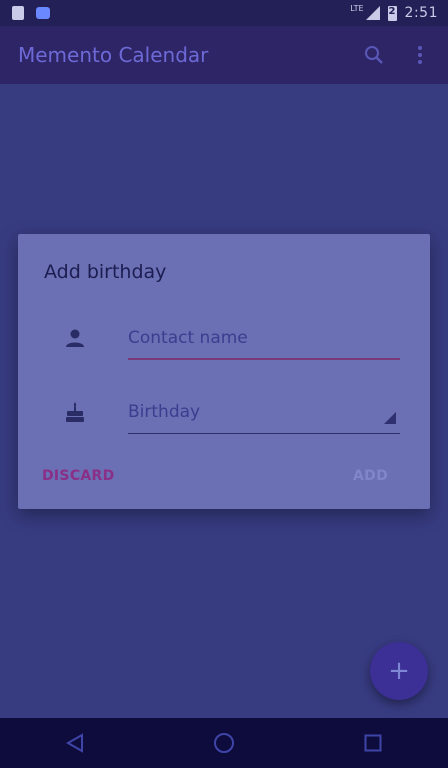 This screenshot has height=768, width=448. I want to click on battery-icon: 2, so click(392, 13).